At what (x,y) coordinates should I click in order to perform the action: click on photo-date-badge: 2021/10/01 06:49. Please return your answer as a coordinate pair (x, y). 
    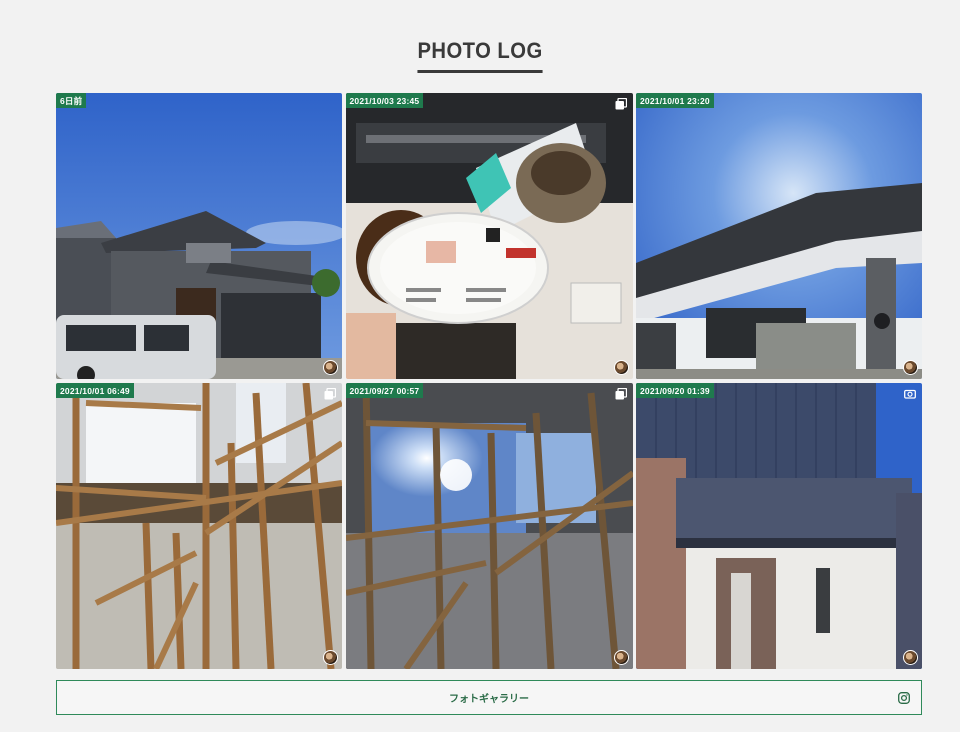
    Looking at the image, I should click on (95, 390).